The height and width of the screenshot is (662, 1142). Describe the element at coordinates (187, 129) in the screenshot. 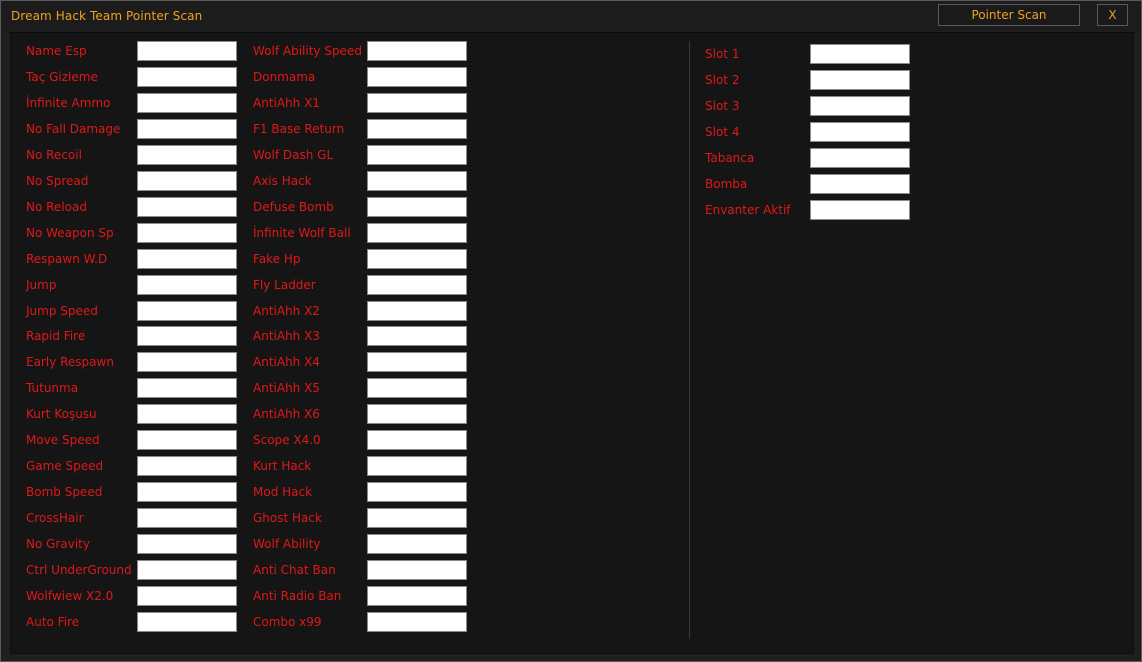

I see `no-fall-damage-address-field` at that location.